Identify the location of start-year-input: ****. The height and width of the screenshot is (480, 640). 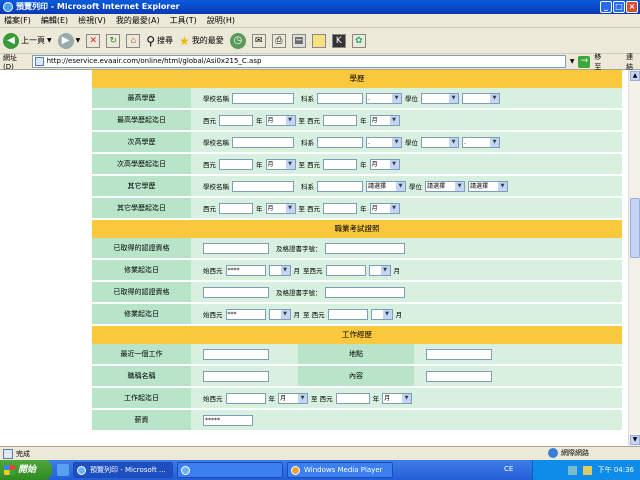
(245, 270).